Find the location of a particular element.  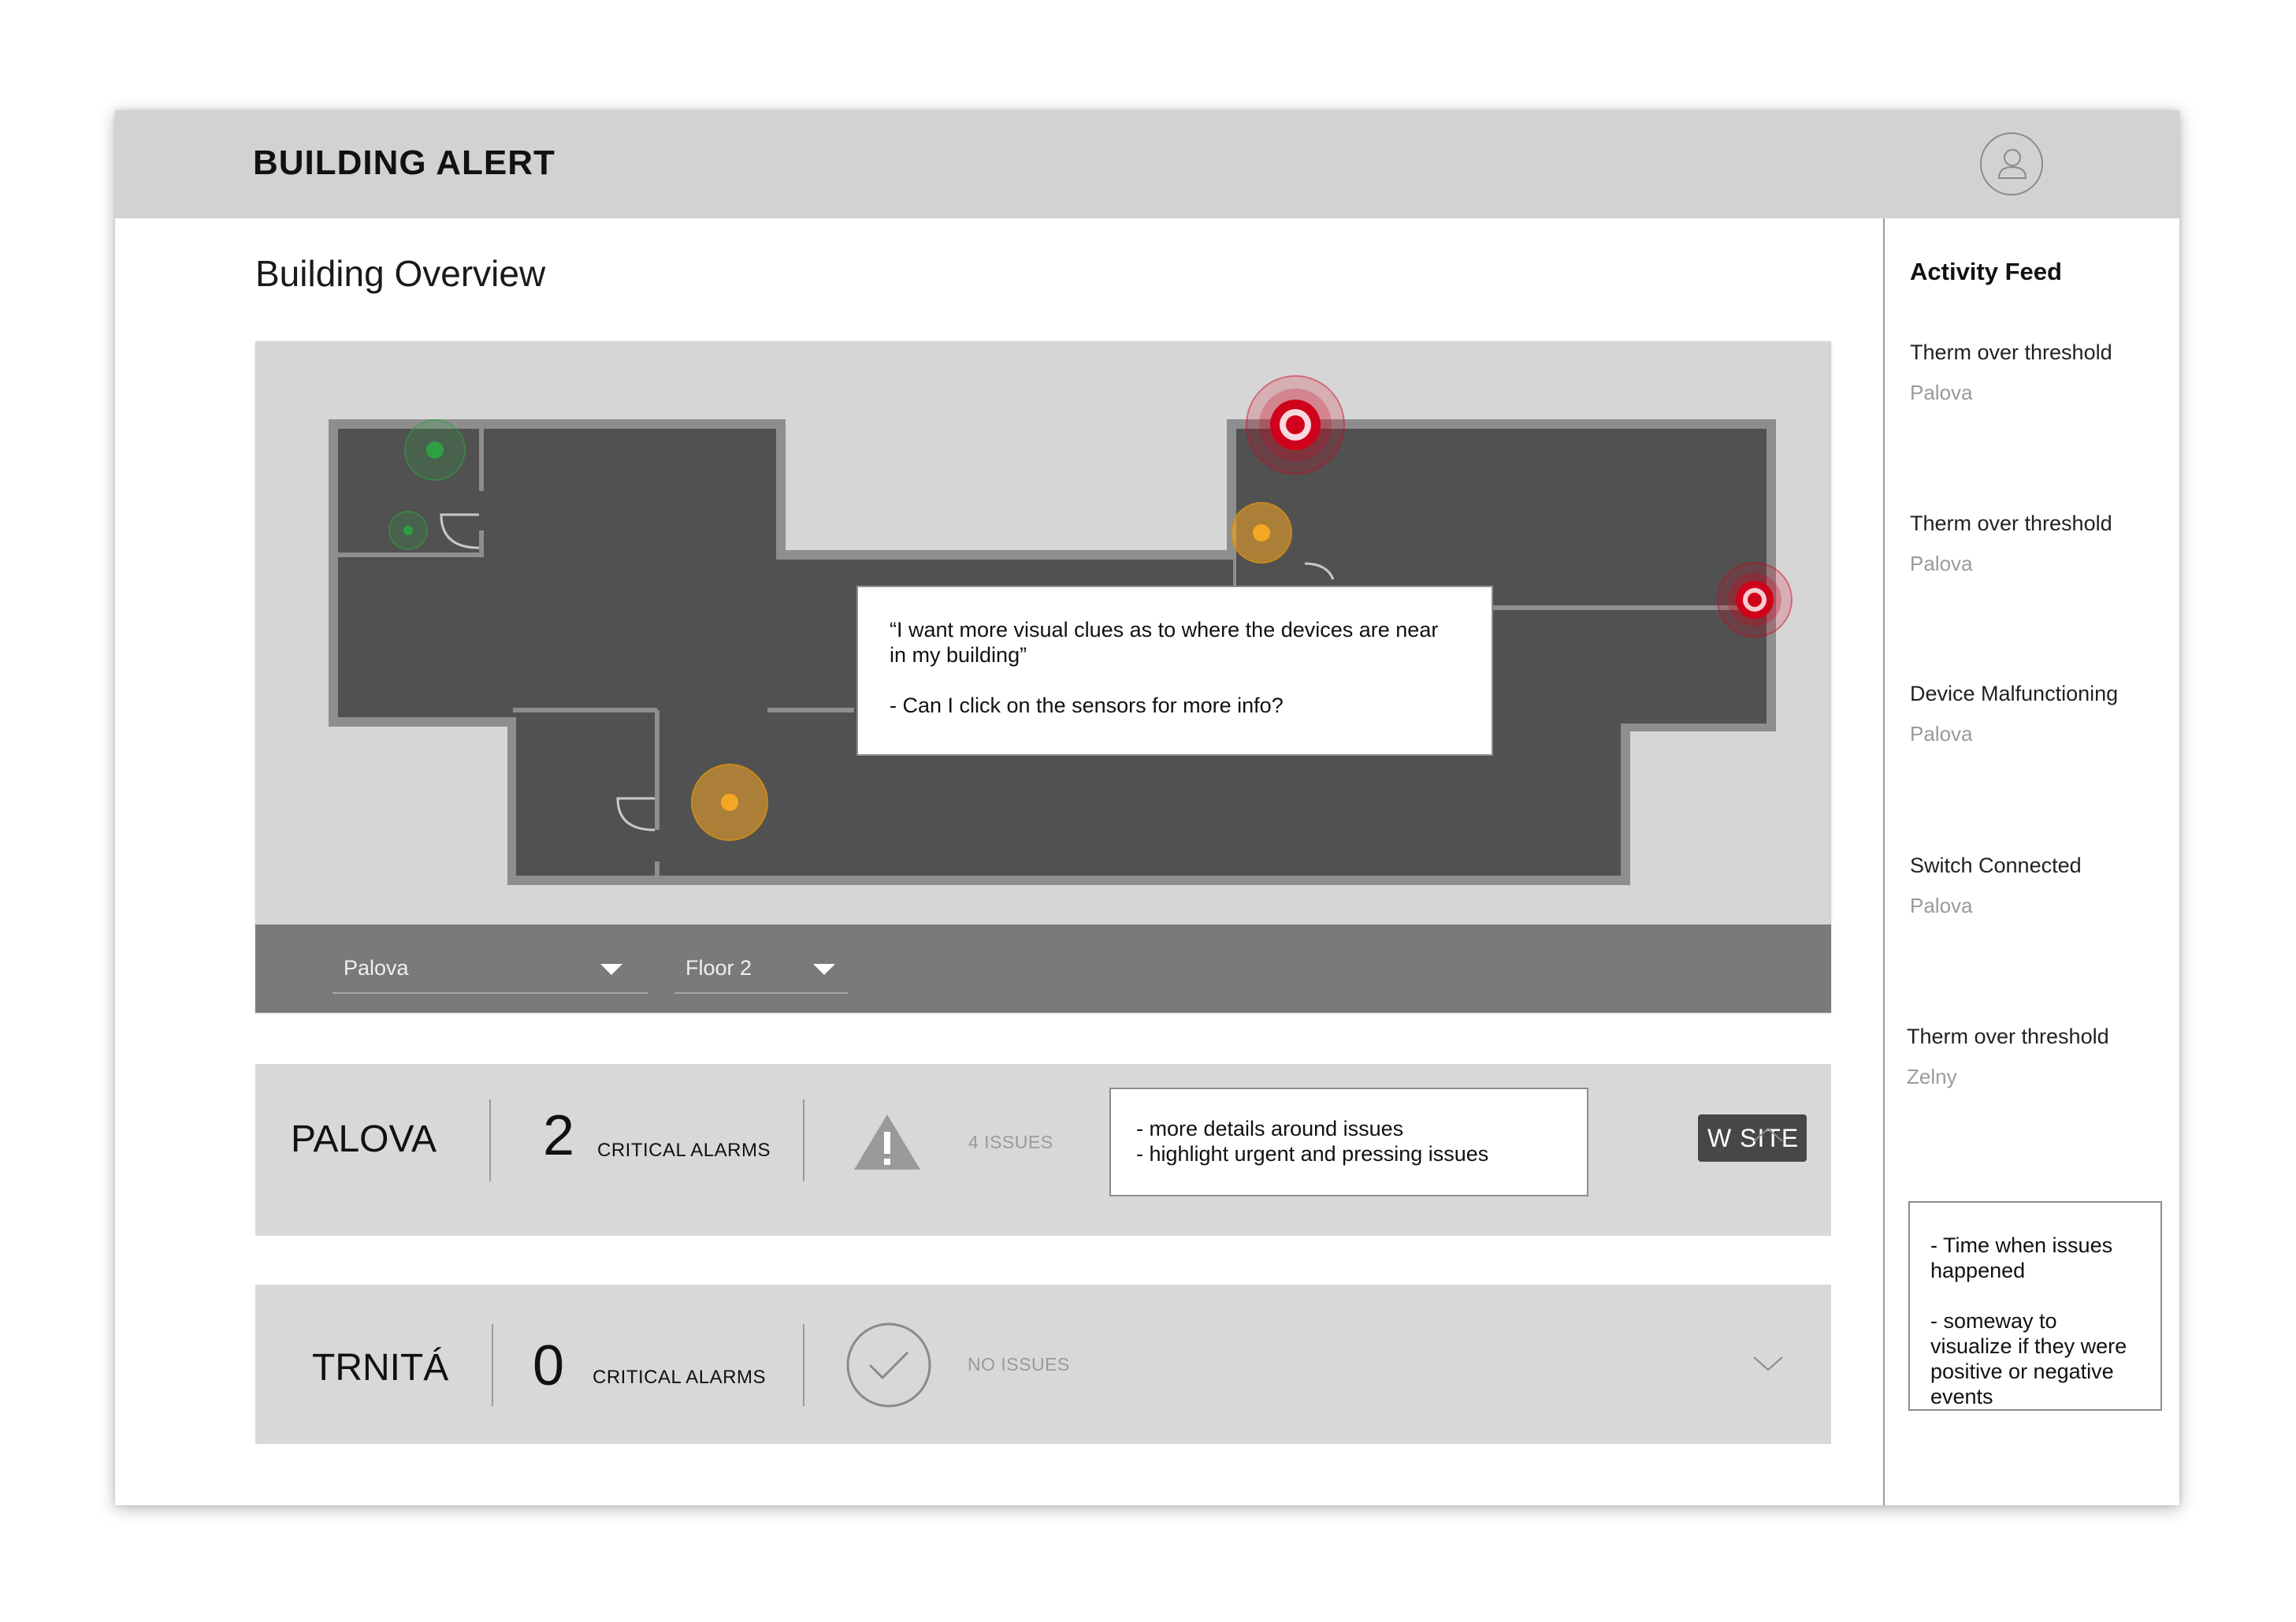

site-name: TRNITÁ is located at coordinates (380, 1368).